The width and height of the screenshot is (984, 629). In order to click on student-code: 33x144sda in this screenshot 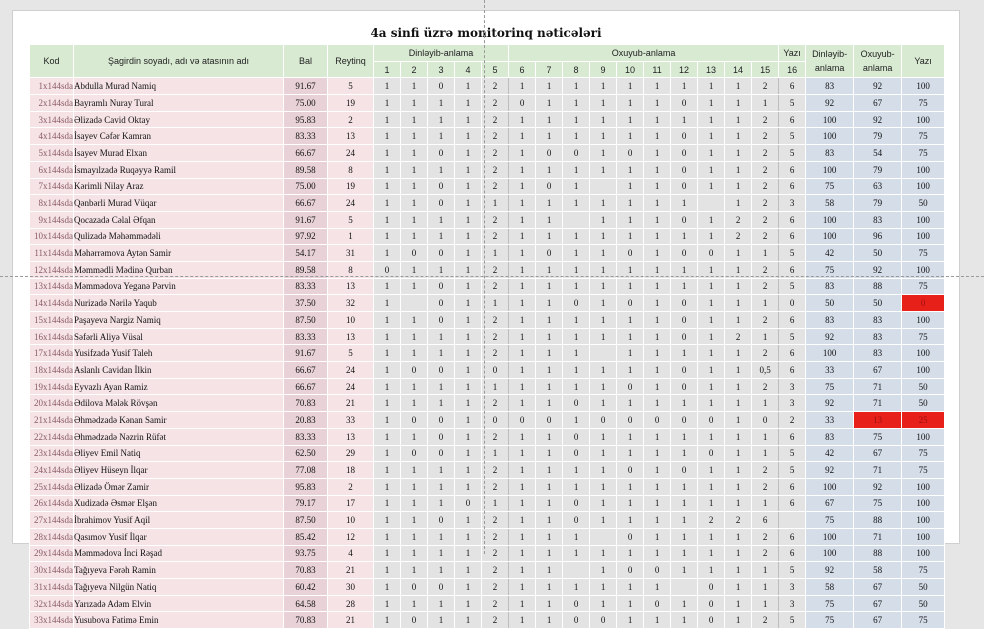, I will do `click(51, 620)`.